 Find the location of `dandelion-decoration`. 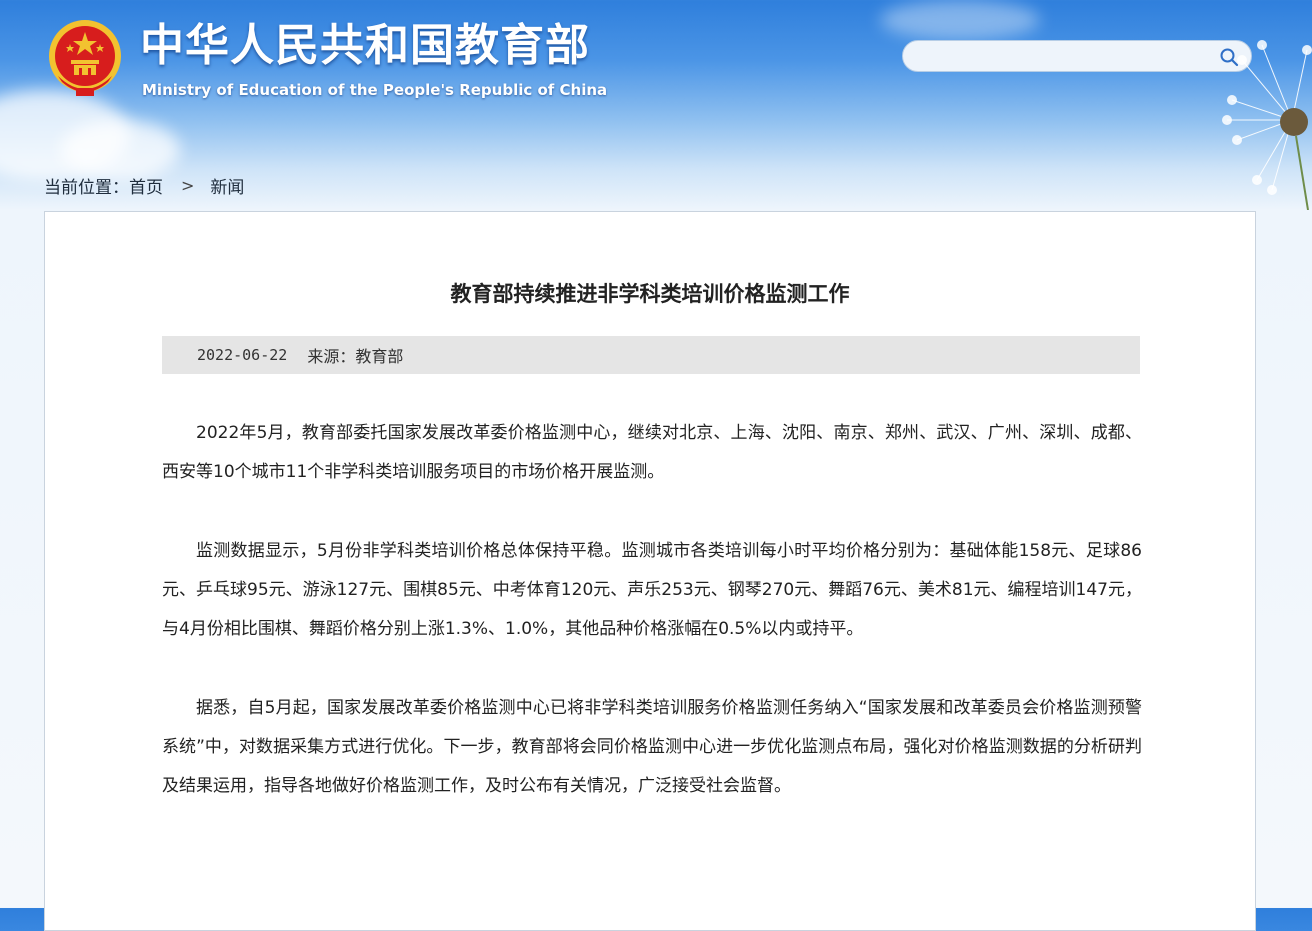

dandelion-decoration is located at coordinates (1267, 125).